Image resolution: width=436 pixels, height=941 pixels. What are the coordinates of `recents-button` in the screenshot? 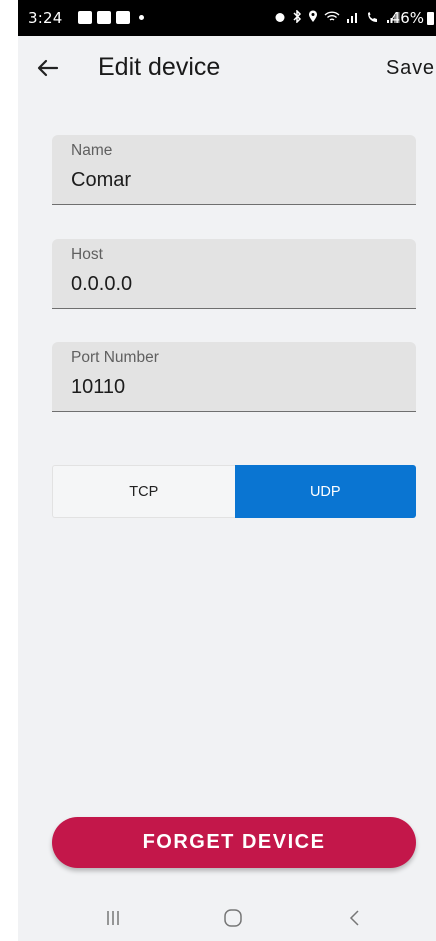 It's located at (113, 918).